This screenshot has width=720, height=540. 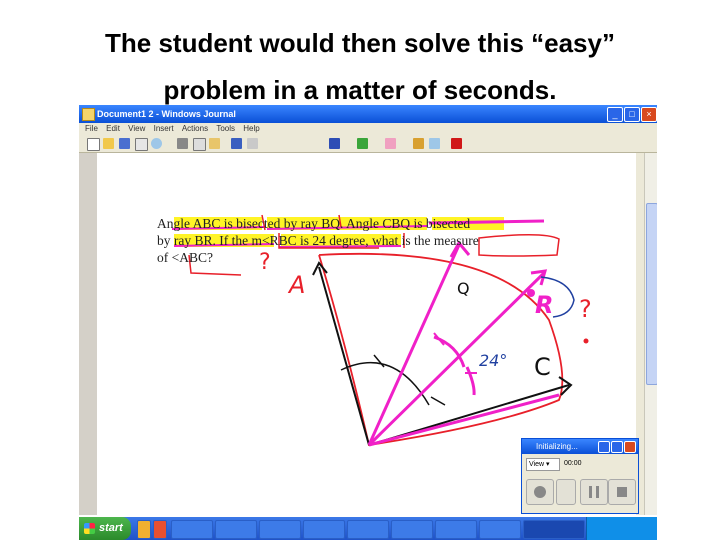 I want to click on handwritten-label-c: C, so click(x=542, y=367).